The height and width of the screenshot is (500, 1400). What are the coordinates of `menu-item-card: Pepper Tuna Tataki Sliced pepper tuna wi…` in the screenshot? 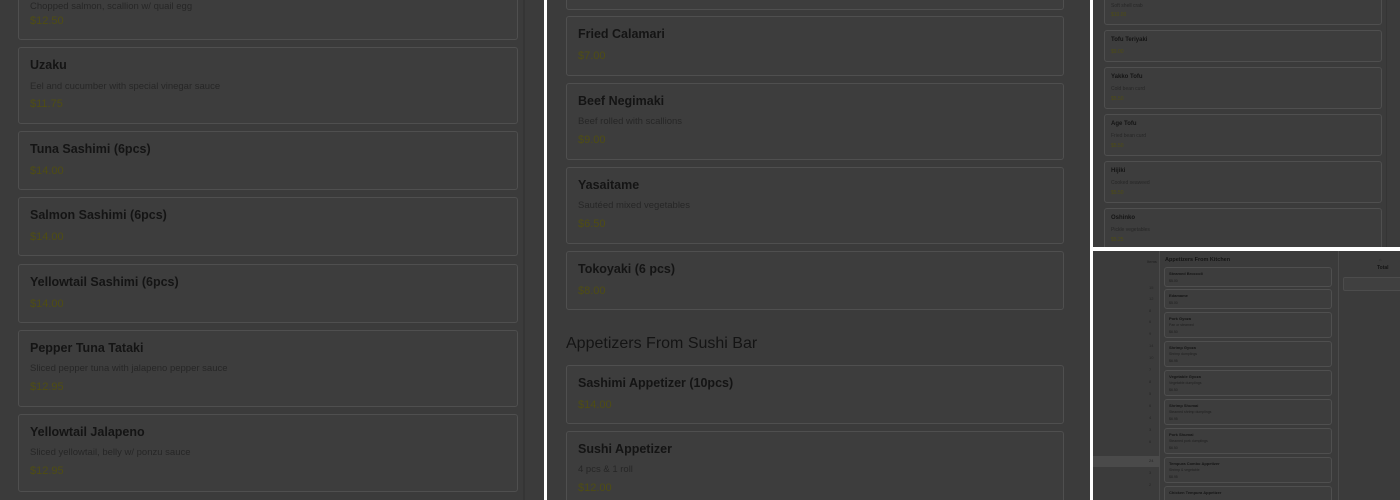 It's located at (268, 368).